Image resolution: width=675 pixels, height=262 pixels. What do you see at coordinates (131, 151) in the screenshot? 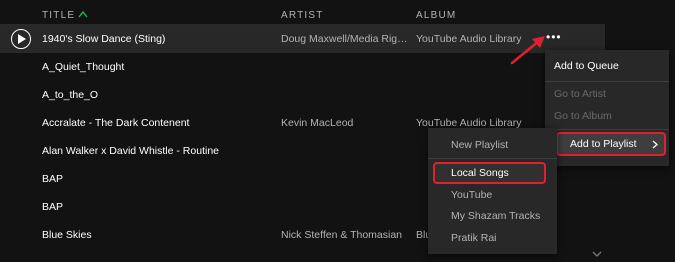
I see `track-title: Alan Walker x David Whistle - Routine` at bounding box center [131, 151].